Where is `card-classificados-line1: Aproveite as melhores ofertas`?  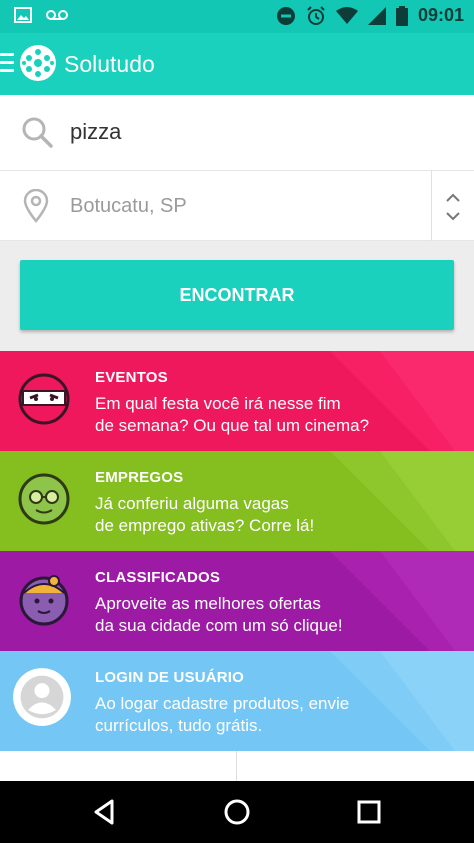
card-classificados-line1: Aproveite as melhores ofertas is located at coordinates (208, 603).